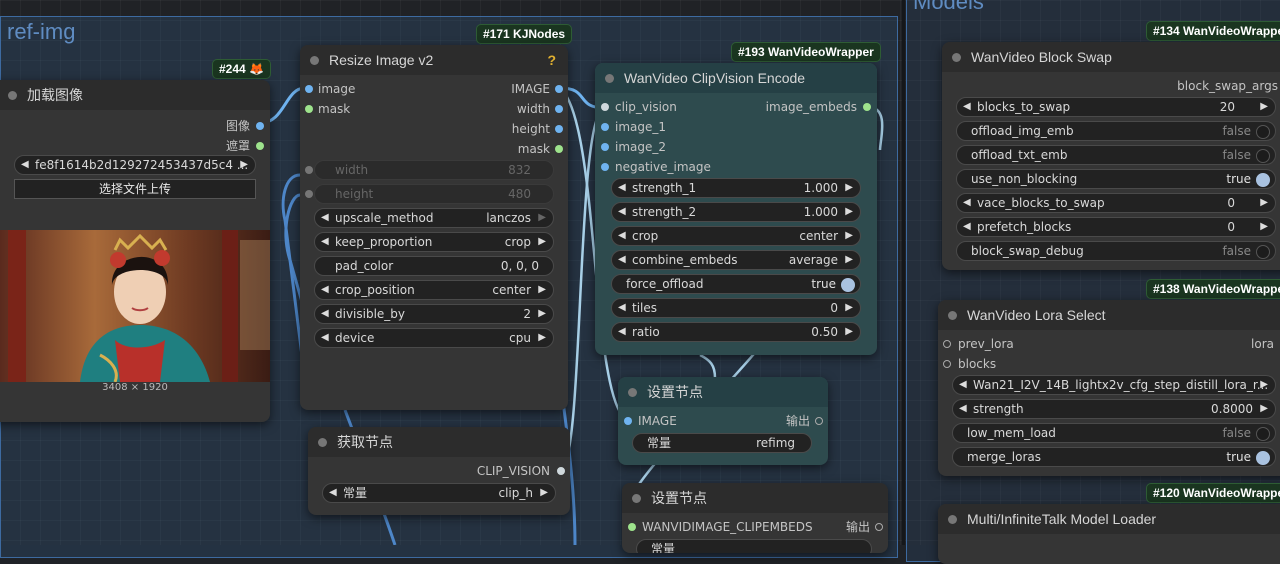 Image resolution: width=1280 pixels, height=564 pixels. What do you see at coordinates (135, 95) in the screenshot?
I see `load-image-header: 加载图像` at bounding box center [135, 95].